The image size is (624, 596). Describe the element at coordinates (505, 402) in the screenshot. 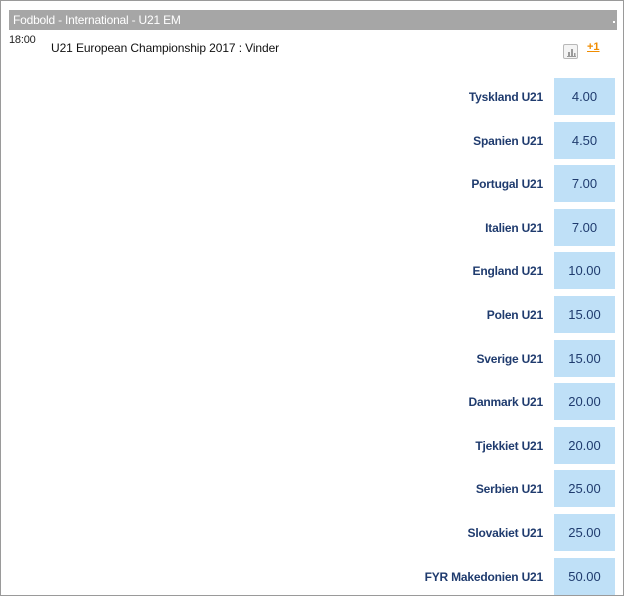

I see `selection-name: Danmark U21` at that location.